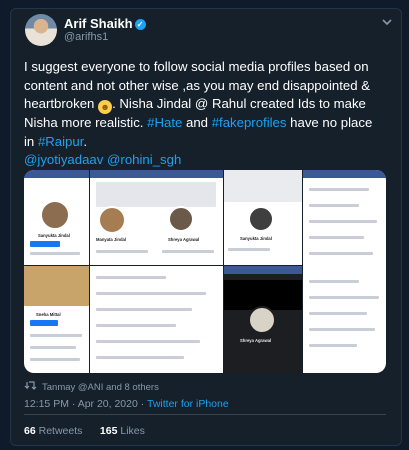 This screenshot has width=409, height=450. I want to click on stats-divider, so click(205, 414).